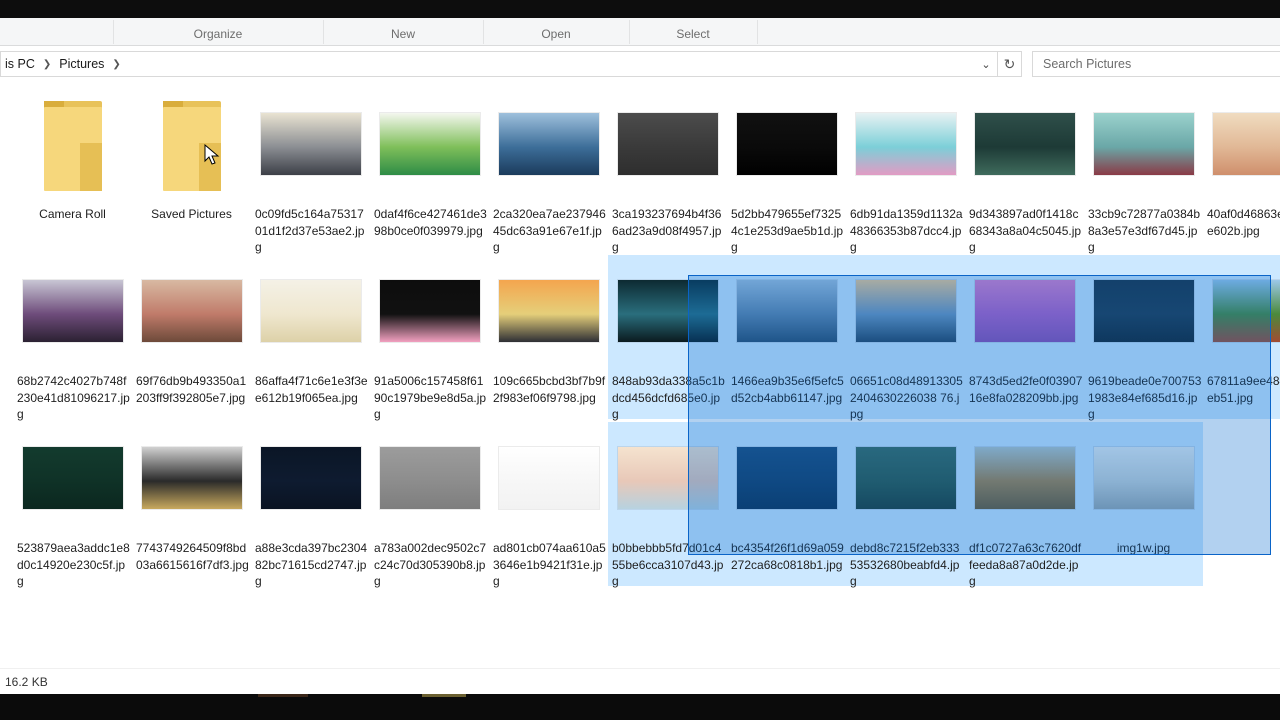  What do you see at coordinates (191, 389) in the screenshot?
I see `file-name: 69f76db9b493350a1203ff9f392805e7.jpg` at bounding box center [191, 389].